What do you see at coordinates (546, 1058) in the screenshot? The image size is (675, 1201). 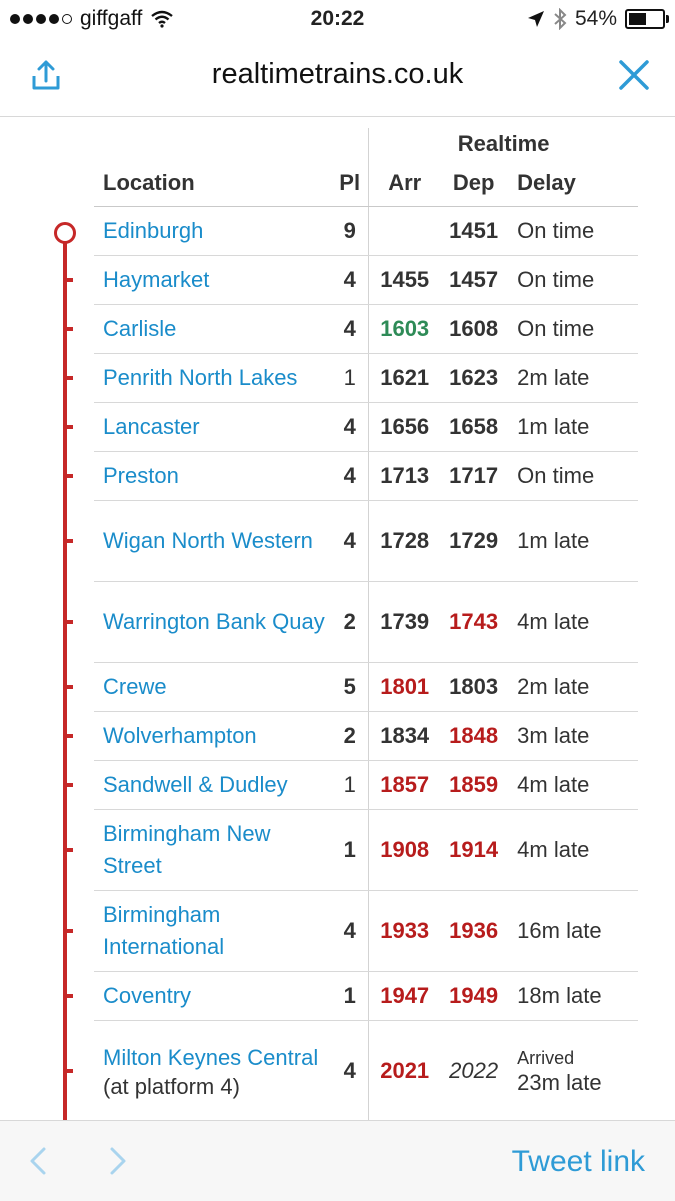 I see `arrived-label: Arrived` at bounding box center [546, 1058].